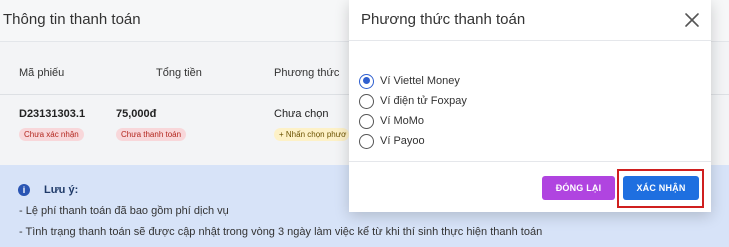 The image size is (729, 247). I want to click on payment-method-value: Chưa chọn, so click(301, 114).